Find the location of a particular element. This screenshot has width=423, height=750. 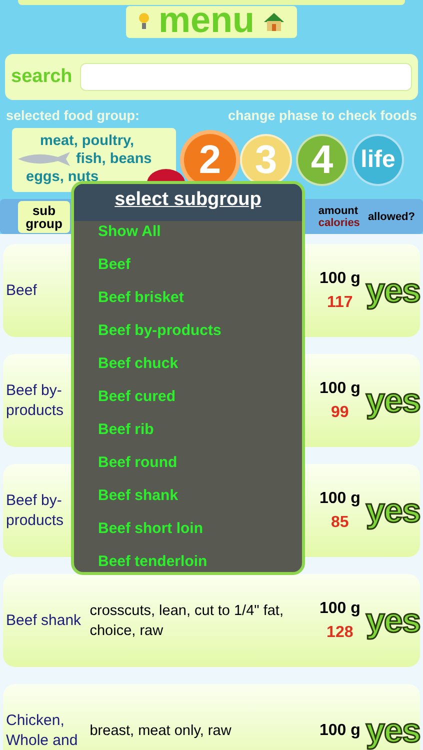

subgroup-cell-text: Chicken, Whole and is located at coordinates (42, 730).